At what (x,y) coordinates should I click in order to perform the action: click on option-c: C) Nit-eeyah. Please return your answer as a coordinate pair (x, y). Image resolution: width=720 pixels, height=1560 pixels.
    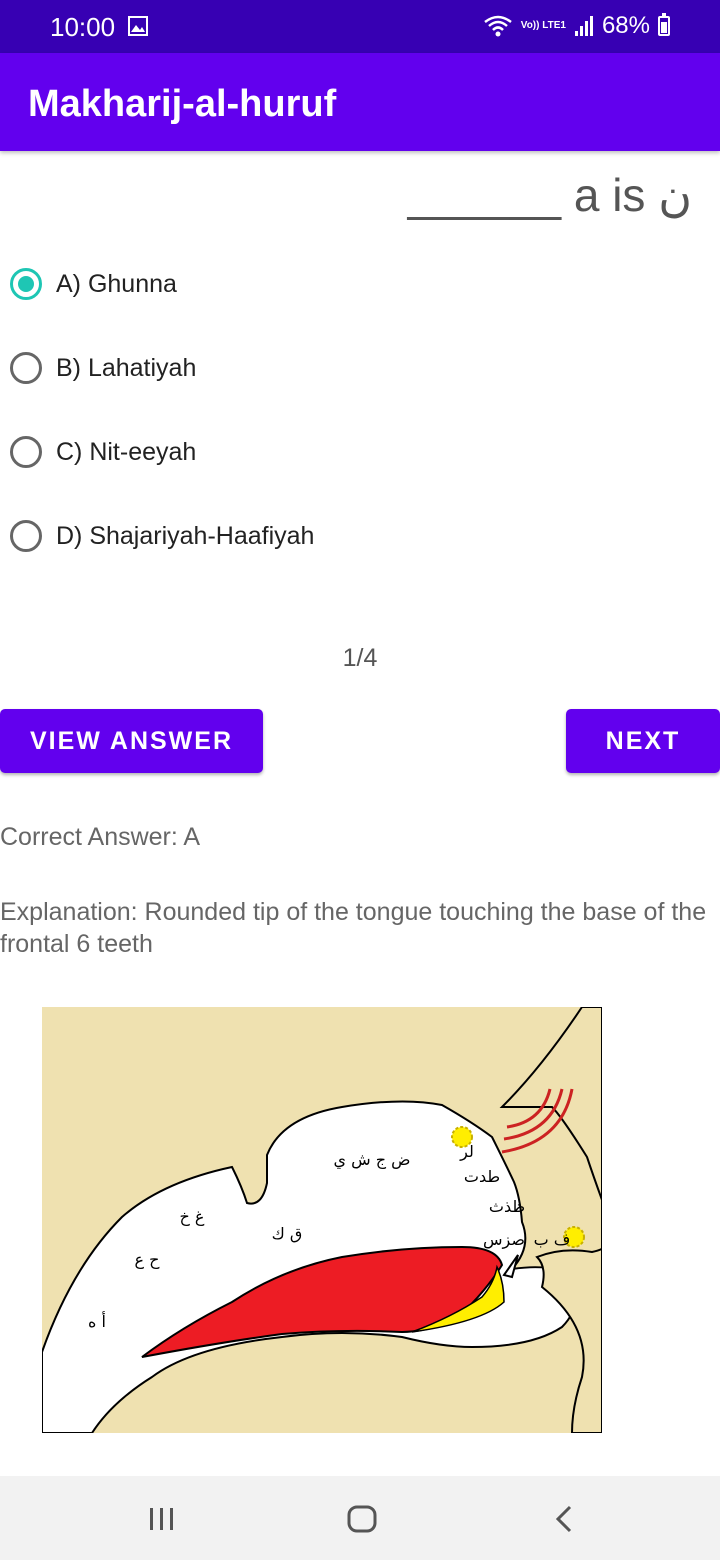
    Looking at the image, I should click on (162, 452).